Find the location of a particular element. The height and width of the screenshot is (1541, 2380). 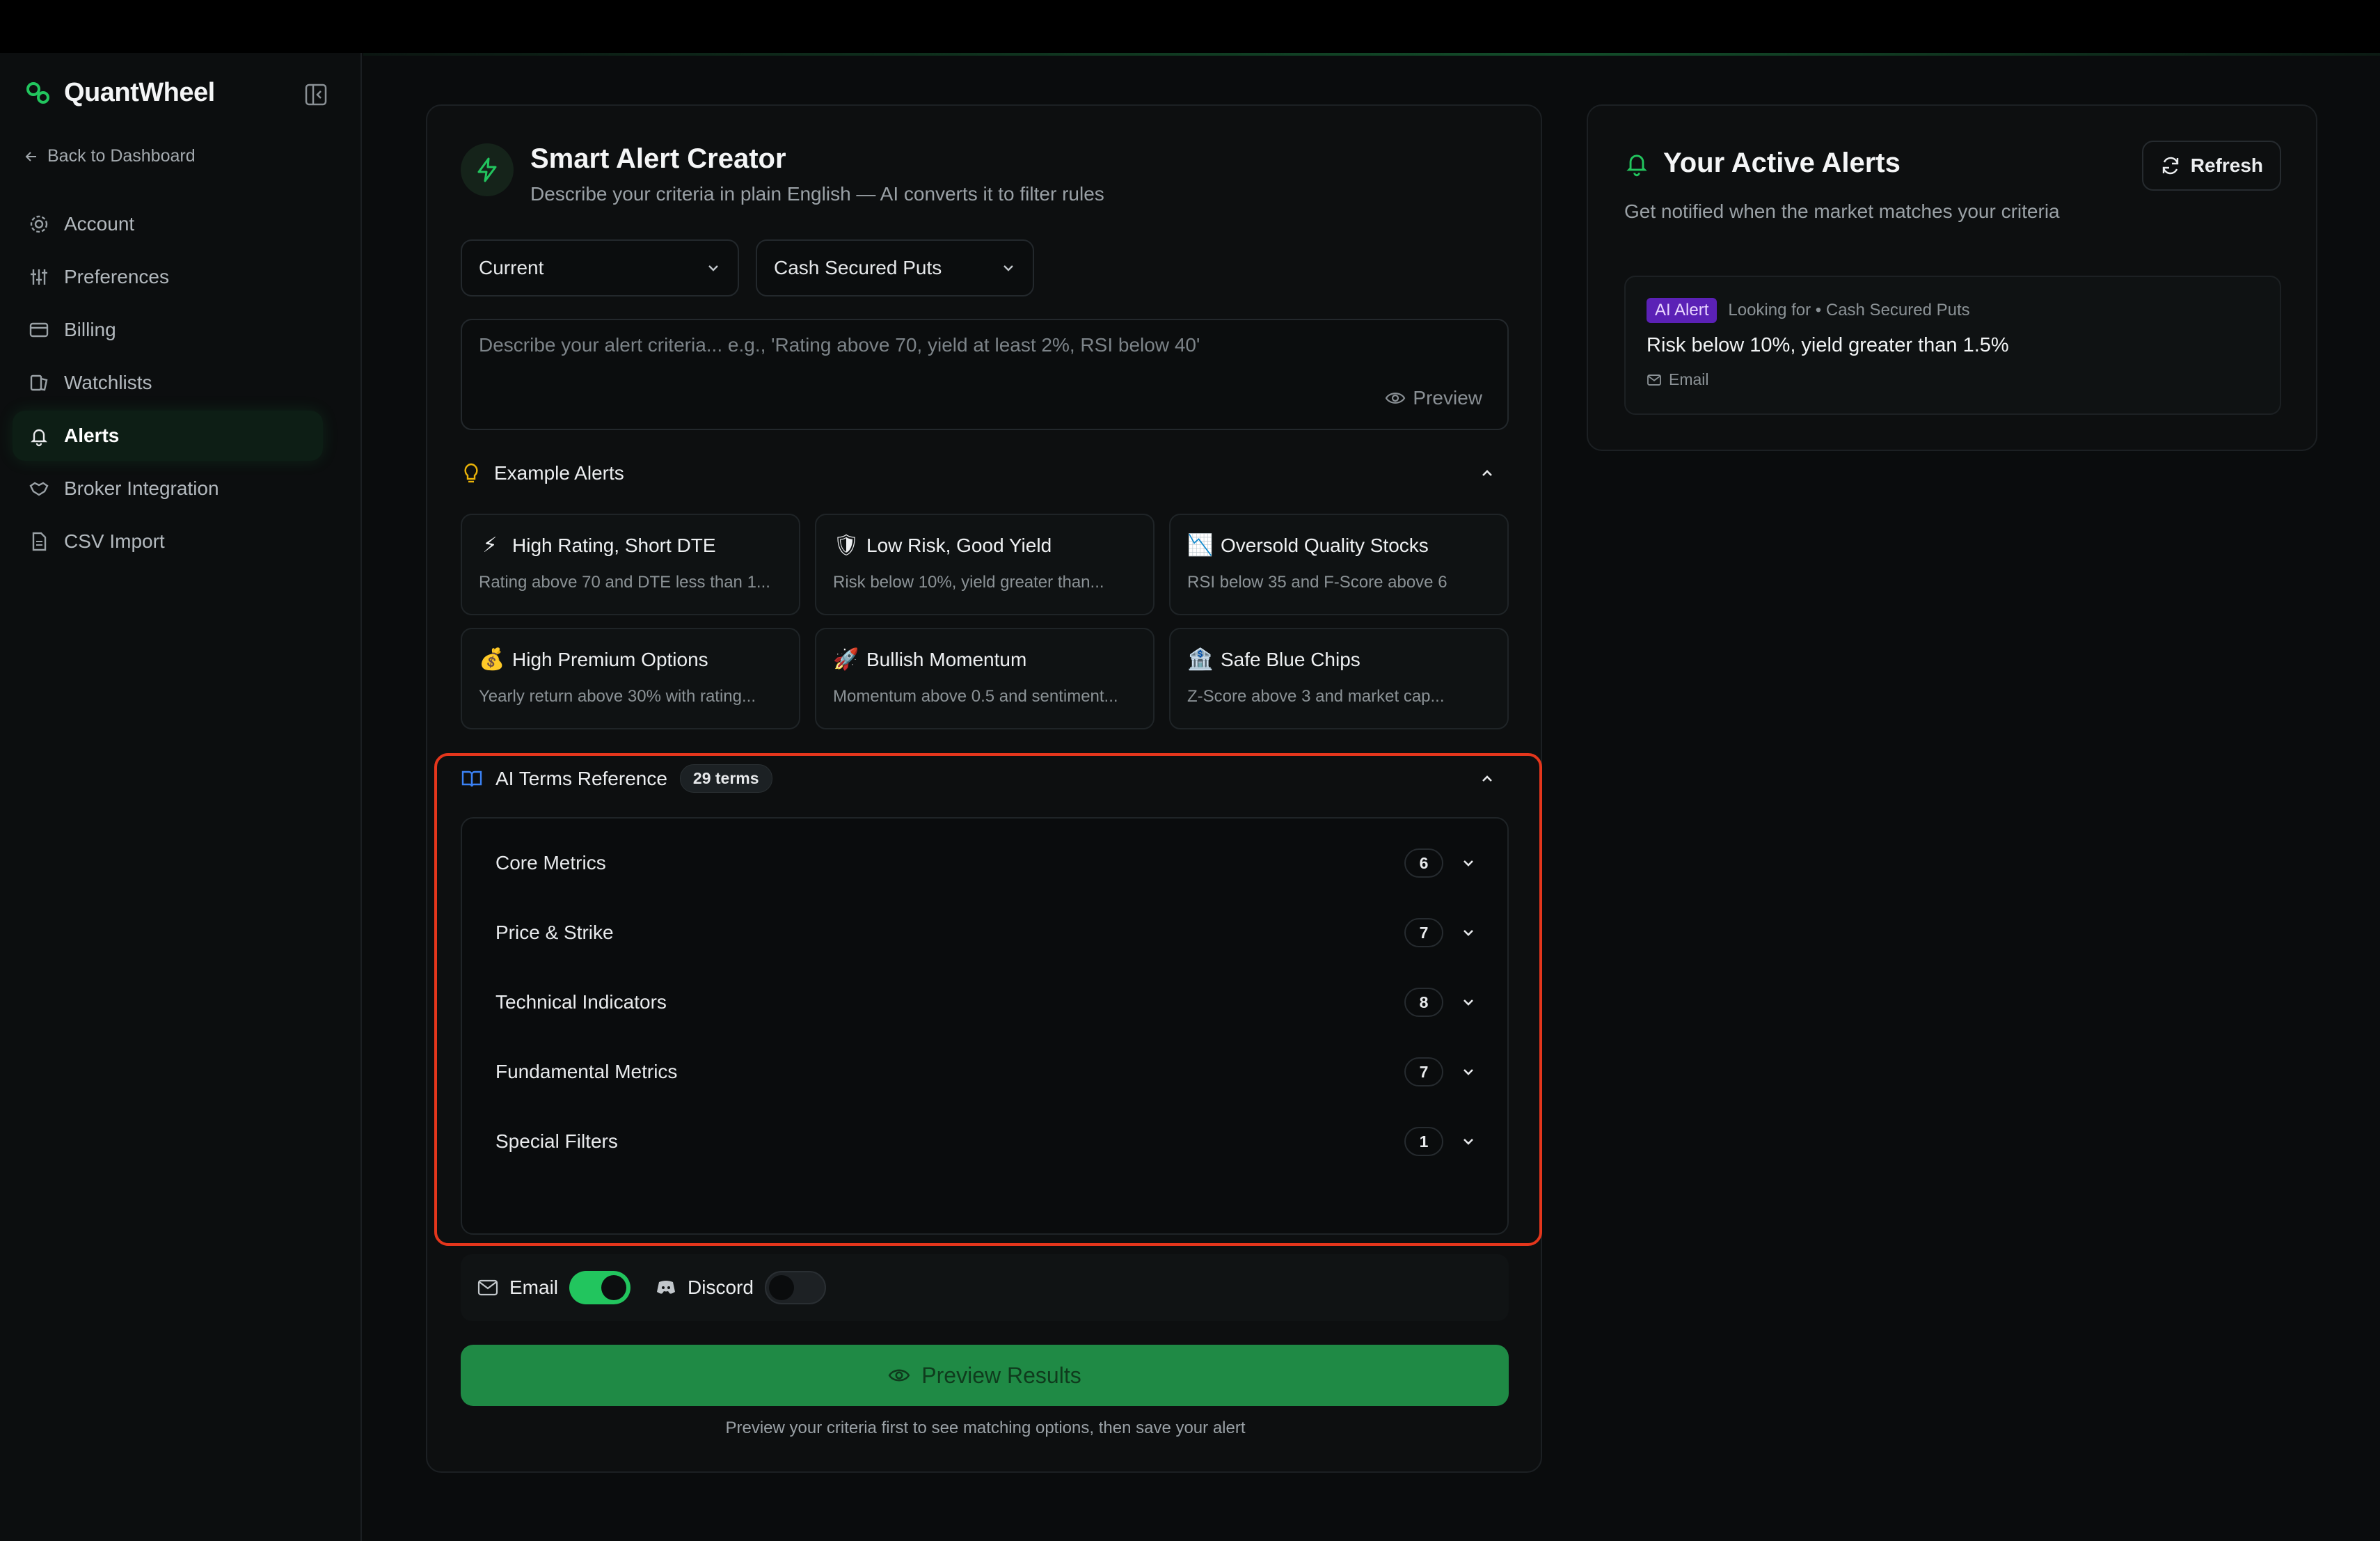

lightbulb-icon is located at coordinates (471, 473).